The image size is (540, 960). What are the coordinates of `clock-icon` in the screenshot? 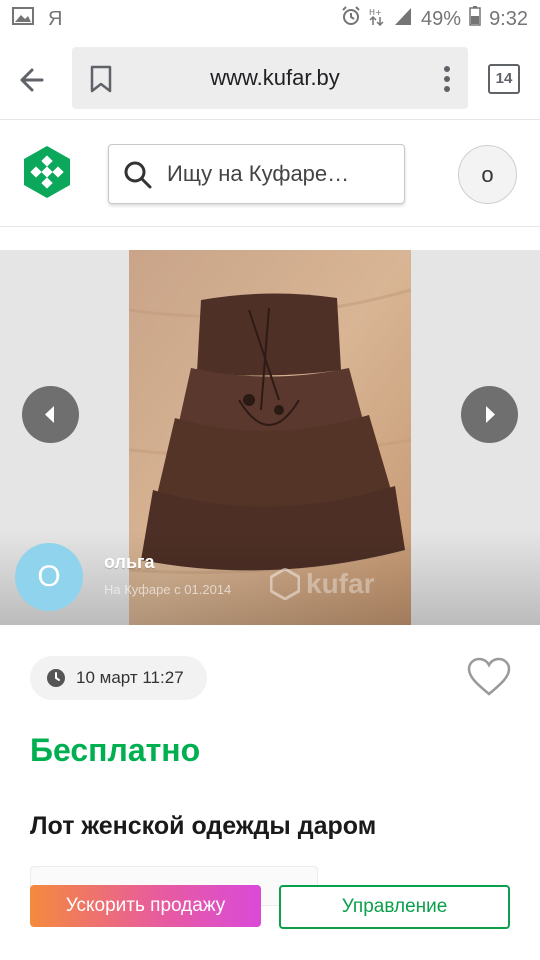 It's located at (56, 678).